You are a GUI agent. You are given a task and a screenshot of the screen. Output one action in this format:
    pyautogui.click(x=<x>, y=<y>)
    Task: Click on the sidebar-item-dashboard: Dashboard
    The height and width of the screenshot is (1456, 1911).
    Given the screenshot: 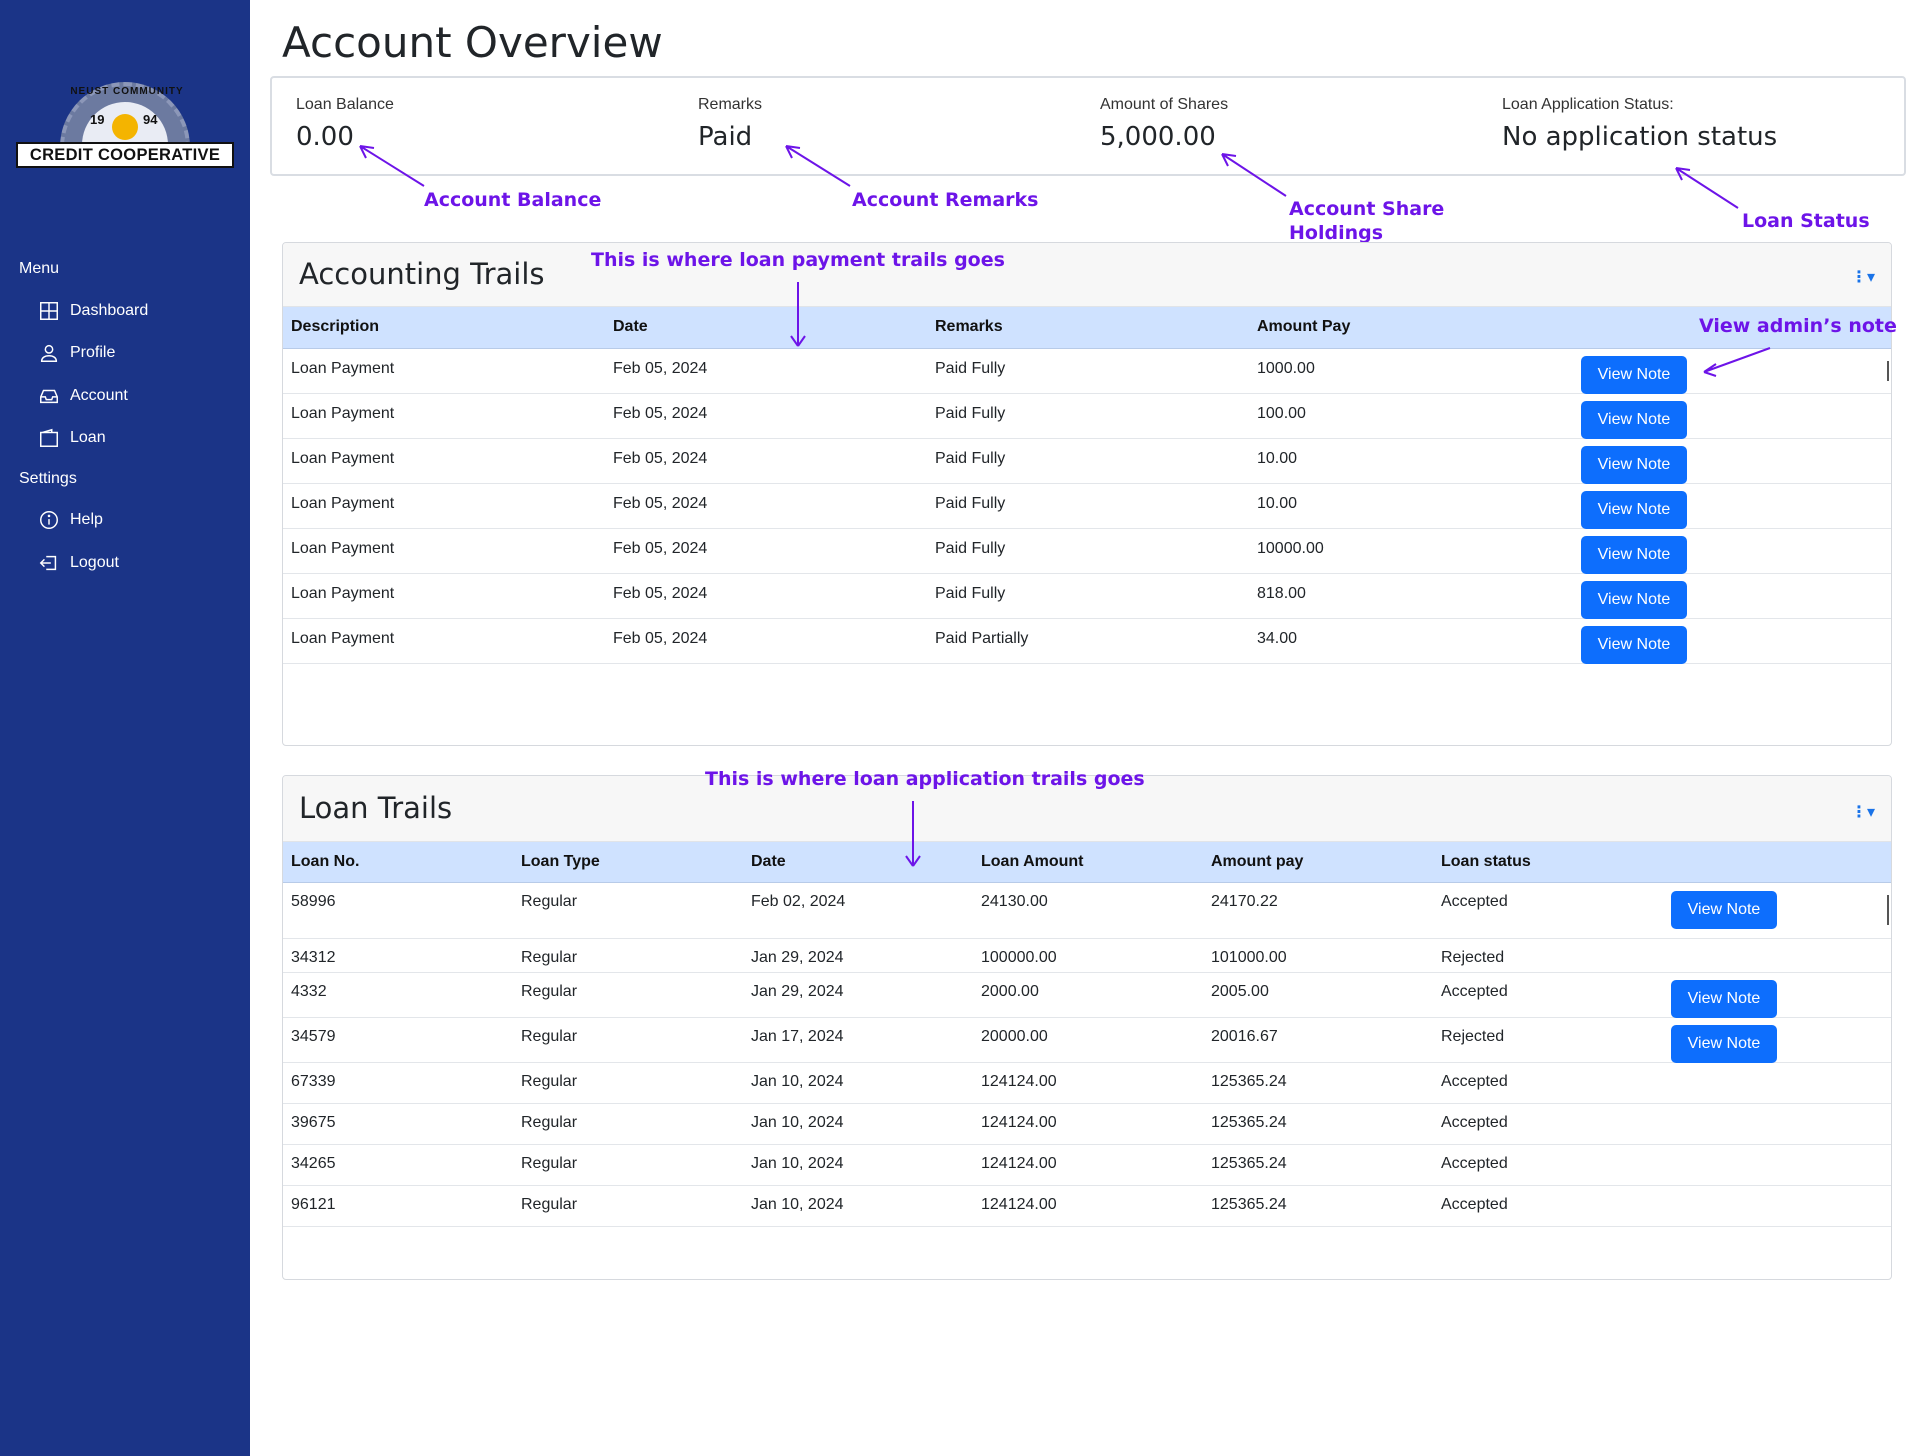 What is the action you would take?
    pyautogui.click(x=93, y=311)
    